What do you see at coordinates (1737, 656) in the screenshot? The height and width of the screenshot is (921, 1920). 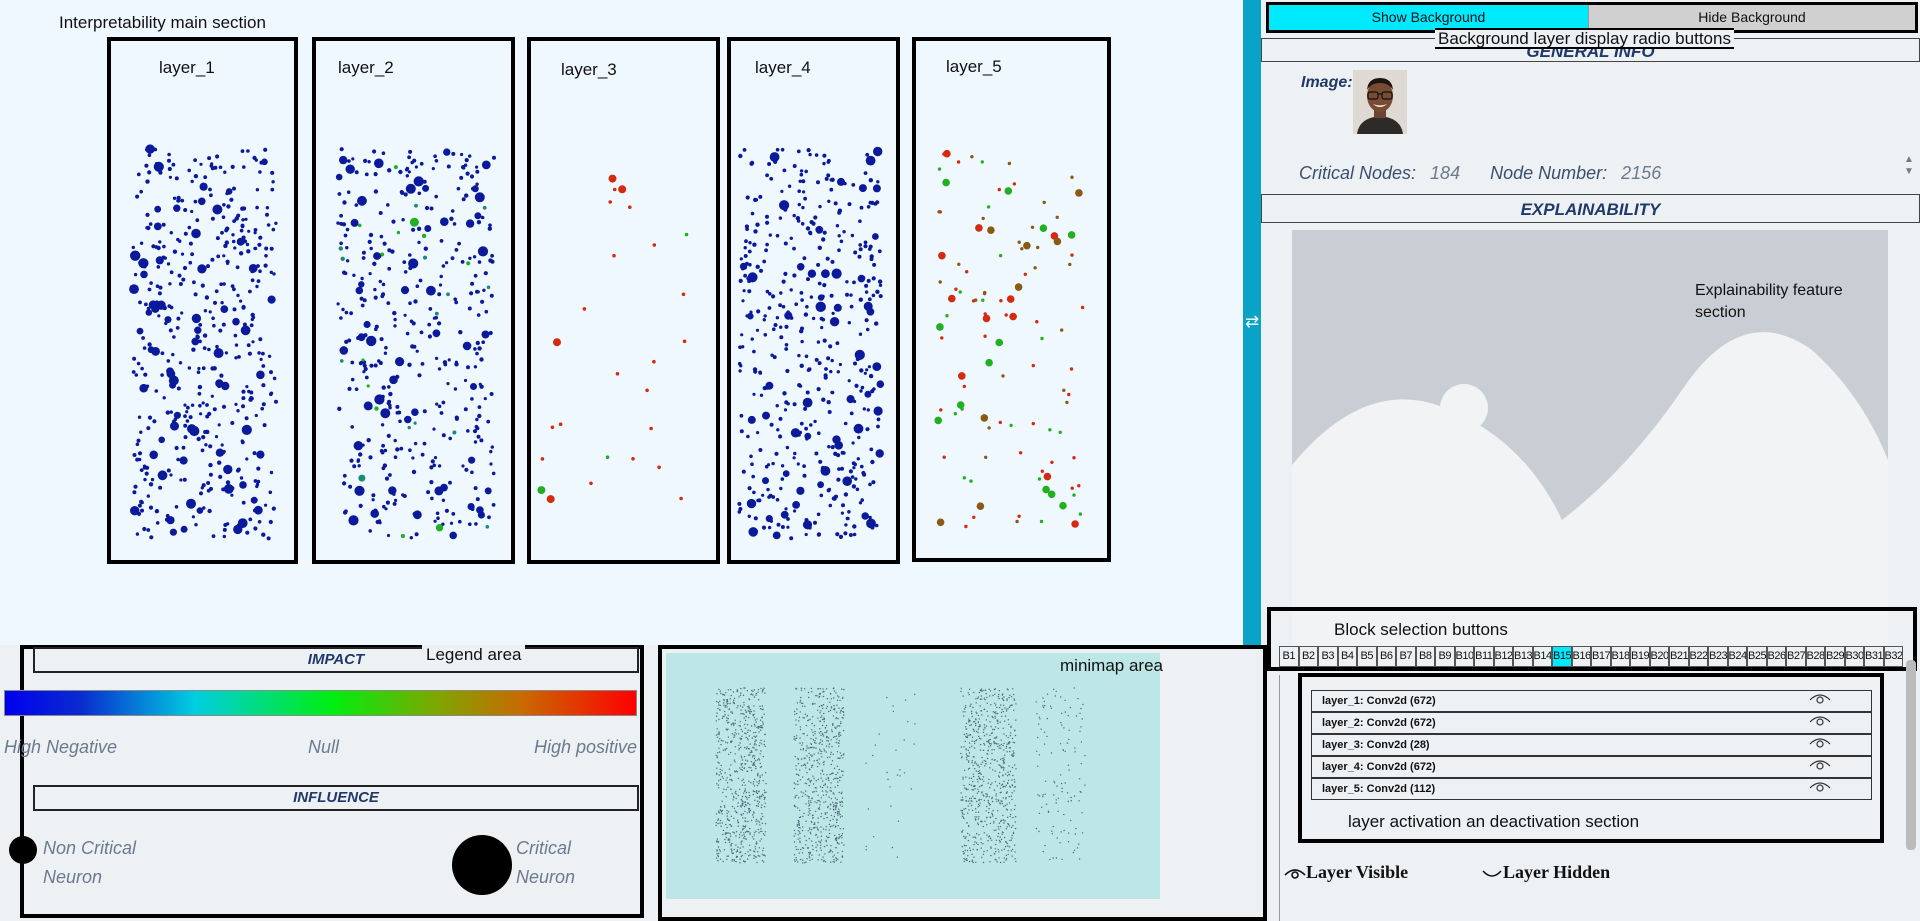 I see `block-button-b24: B24` at bounding box center [1737, 656].